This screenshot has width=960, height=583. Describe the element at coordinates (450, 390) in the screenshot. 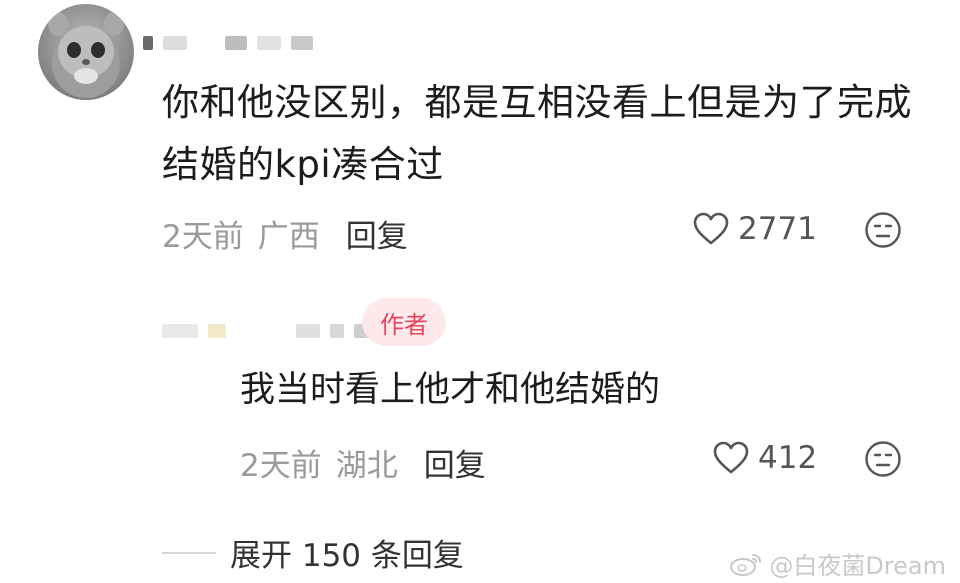

I see `reply-text: 我当时看上他才和他结婚的` at that location.